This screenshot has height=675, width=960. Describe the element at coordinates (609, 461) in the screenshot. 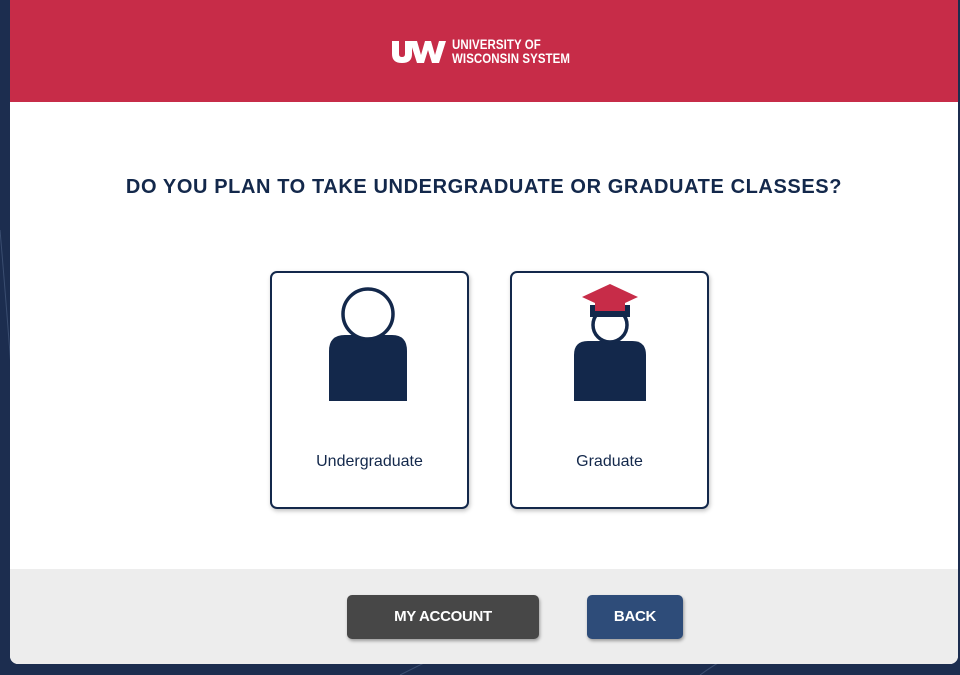

I see `graduate-label: Graduate` at that location.